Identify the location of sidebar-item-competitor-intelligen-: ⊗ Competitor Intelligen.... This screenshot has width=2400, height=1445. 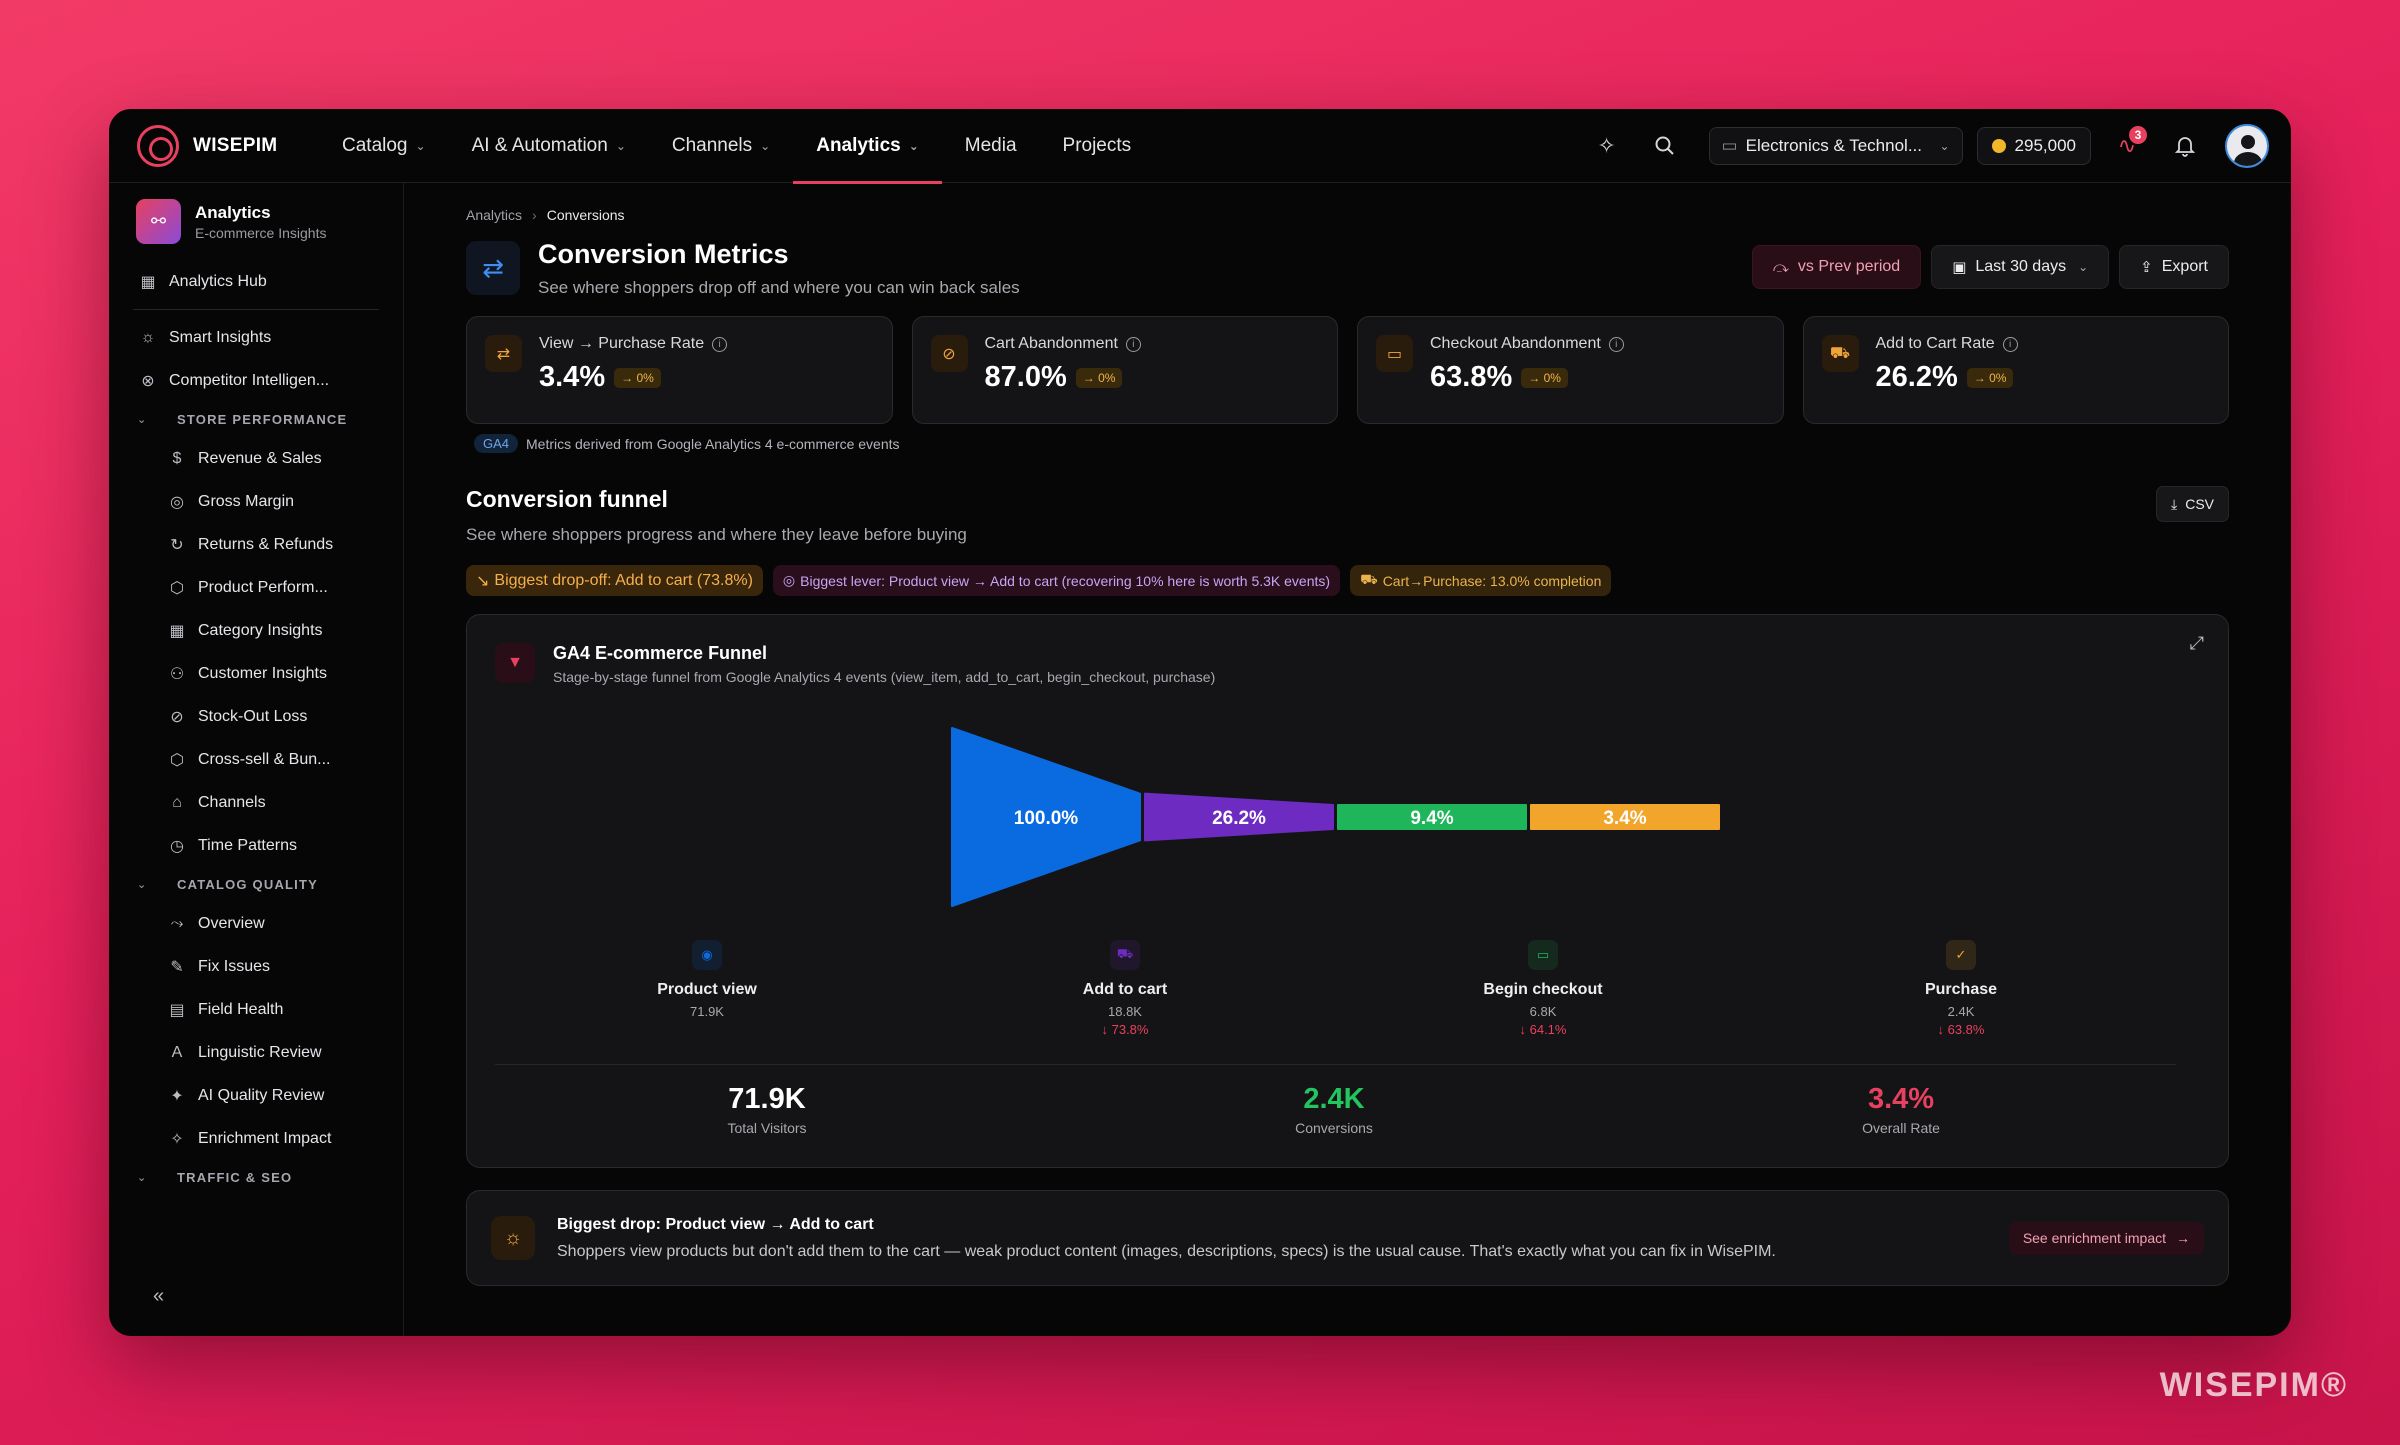
(256, 380).